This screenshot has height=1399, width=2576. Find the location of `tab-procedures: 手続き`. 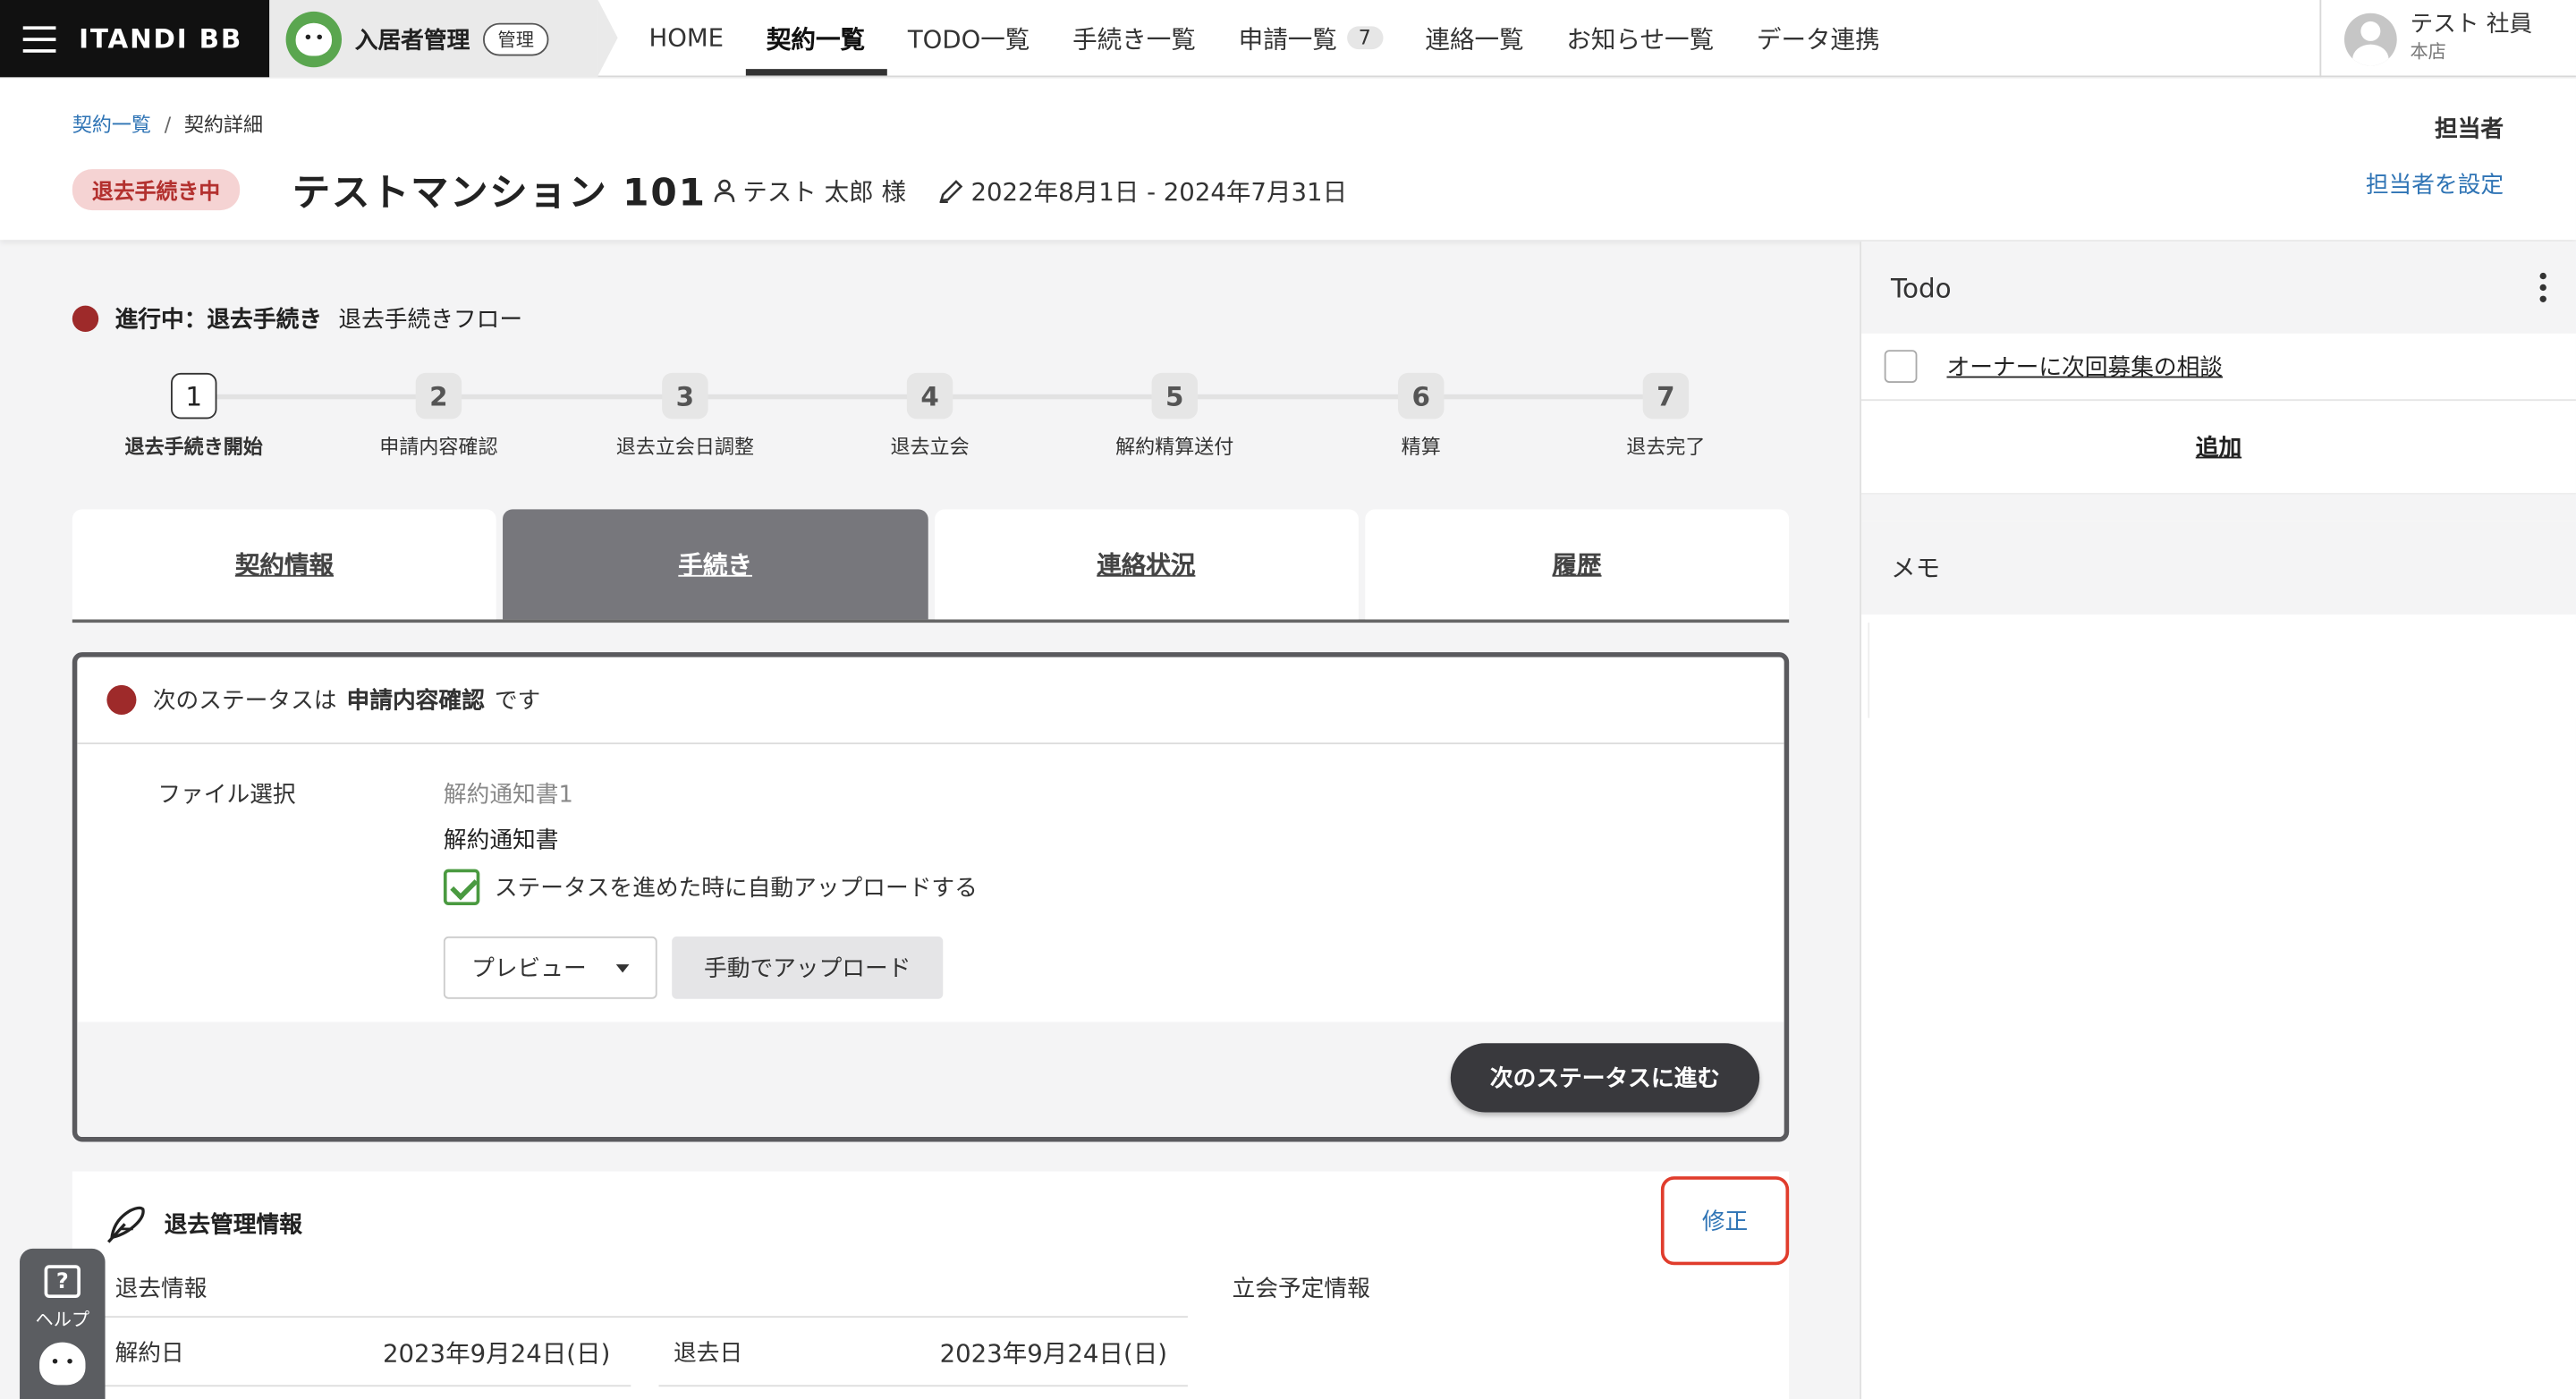

tab-procedures: 手続き is located at coordinates (715, 564).